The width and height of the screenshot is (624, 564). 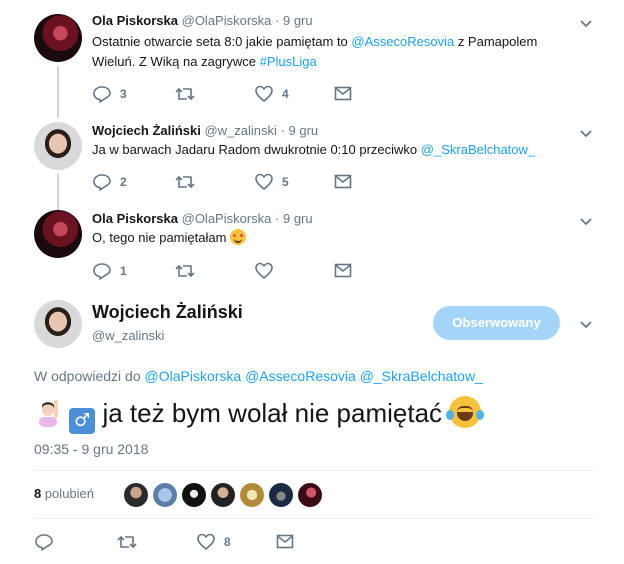 I want to click on tears-of-joy-emoji-icon, so click(x=465, y=412).